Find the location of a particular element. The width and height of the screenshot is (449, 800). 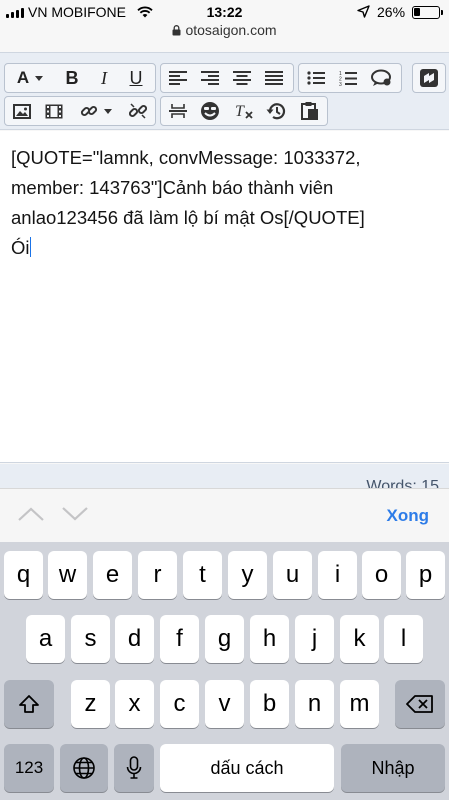

key-e: e is located at coordinates (112, 575).